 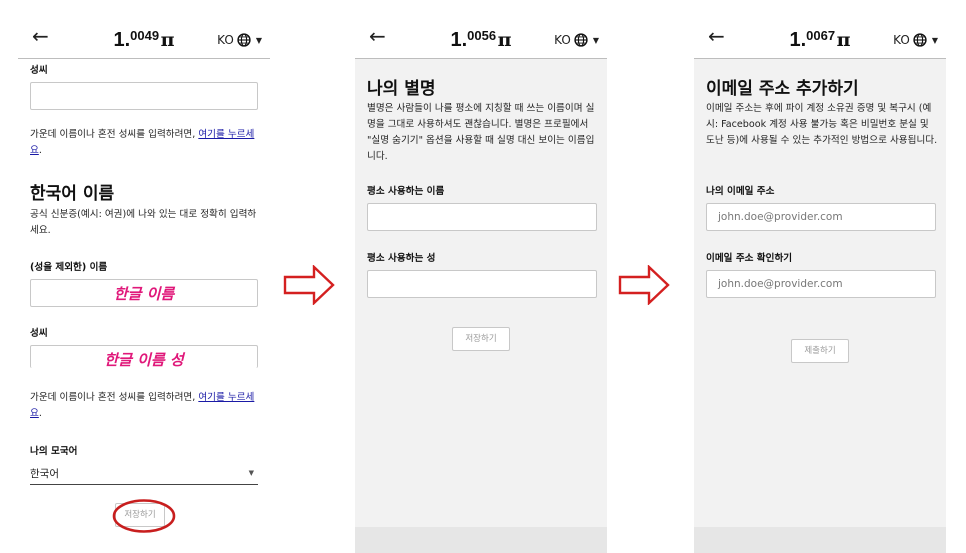 I want to click on native-language-select: 한국어 ▼, so click(x=144, y=473).